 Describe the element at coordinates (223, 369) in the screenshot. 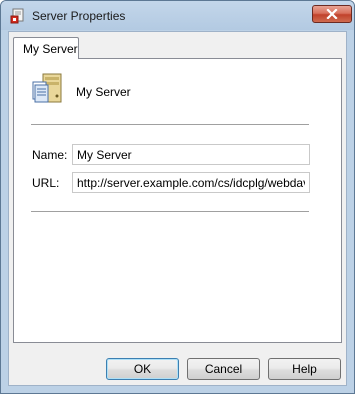

I see `cancel-button: Cancel` at that location.